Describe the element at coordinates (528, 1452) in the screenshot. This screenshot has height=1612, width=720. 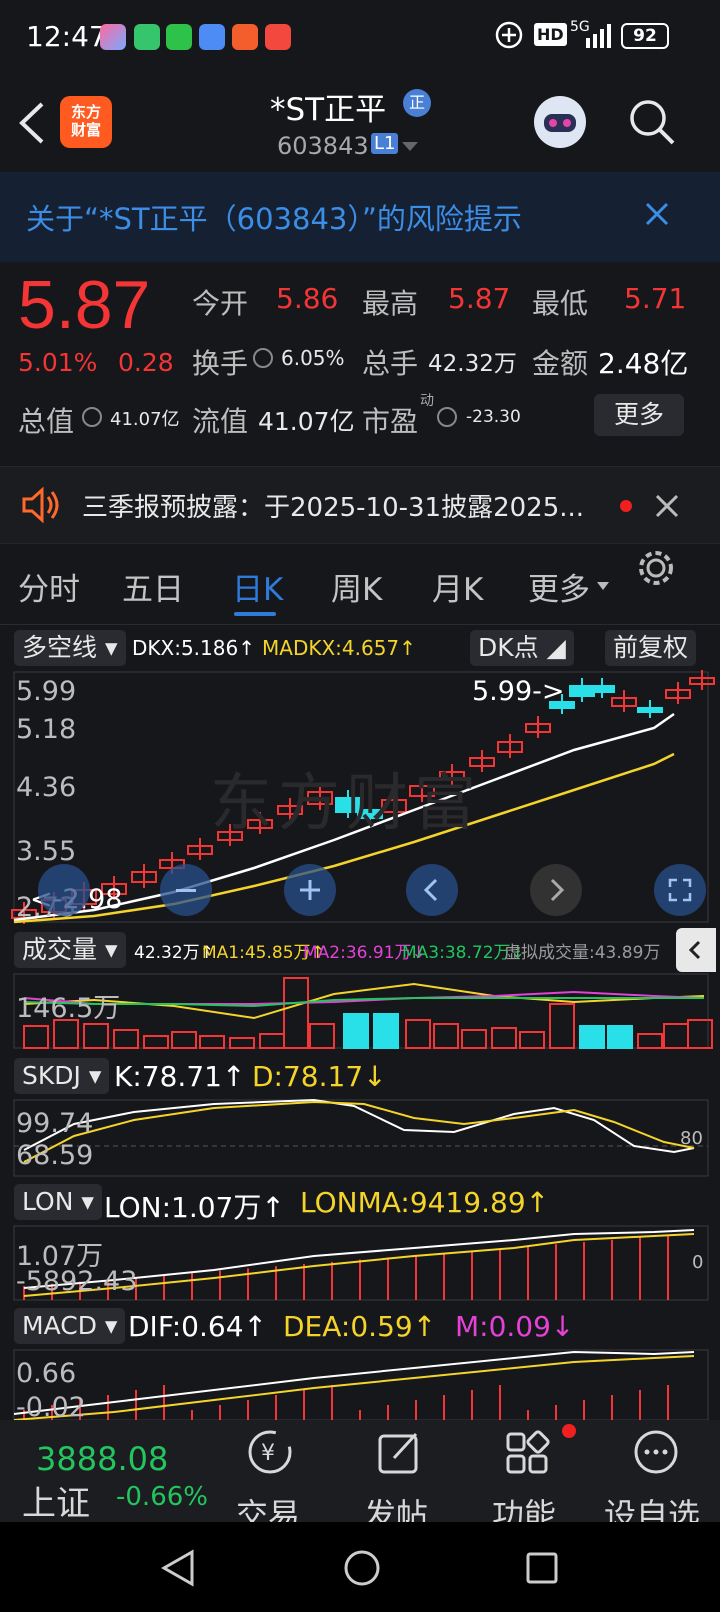
I see `grid-function-icon` at that location.